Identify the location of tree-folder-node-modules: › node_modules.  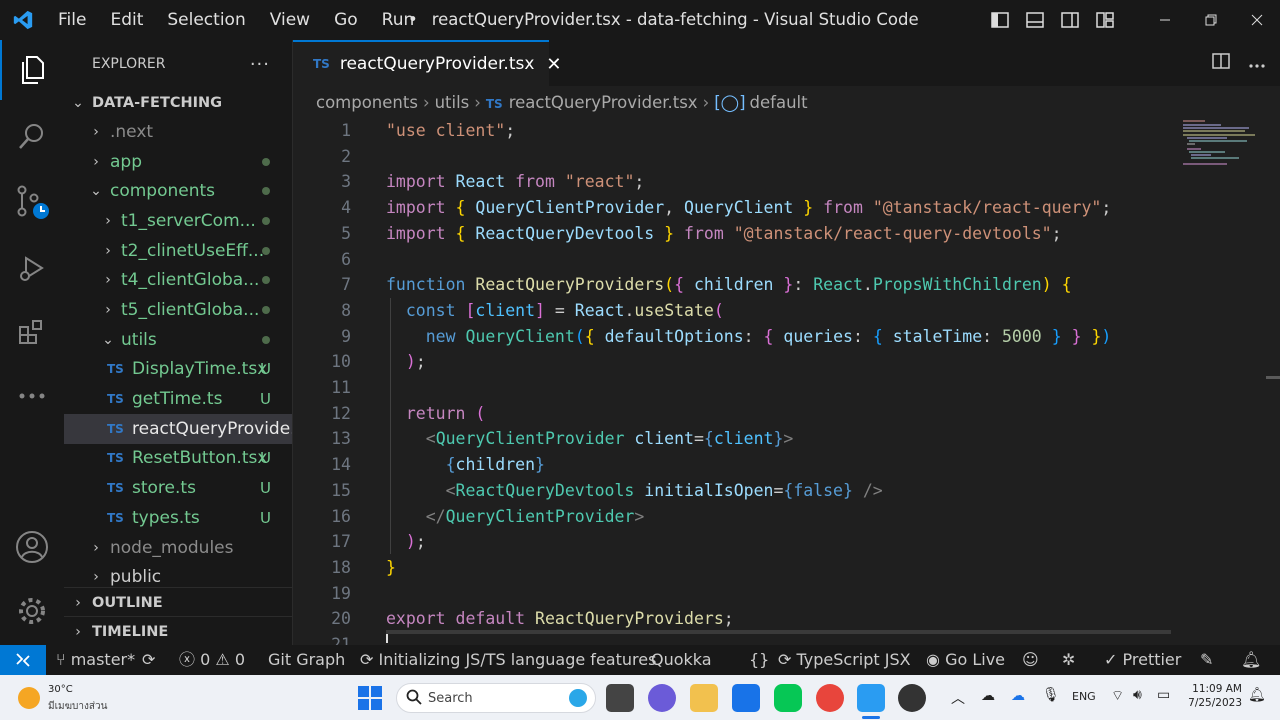
(178, 548).